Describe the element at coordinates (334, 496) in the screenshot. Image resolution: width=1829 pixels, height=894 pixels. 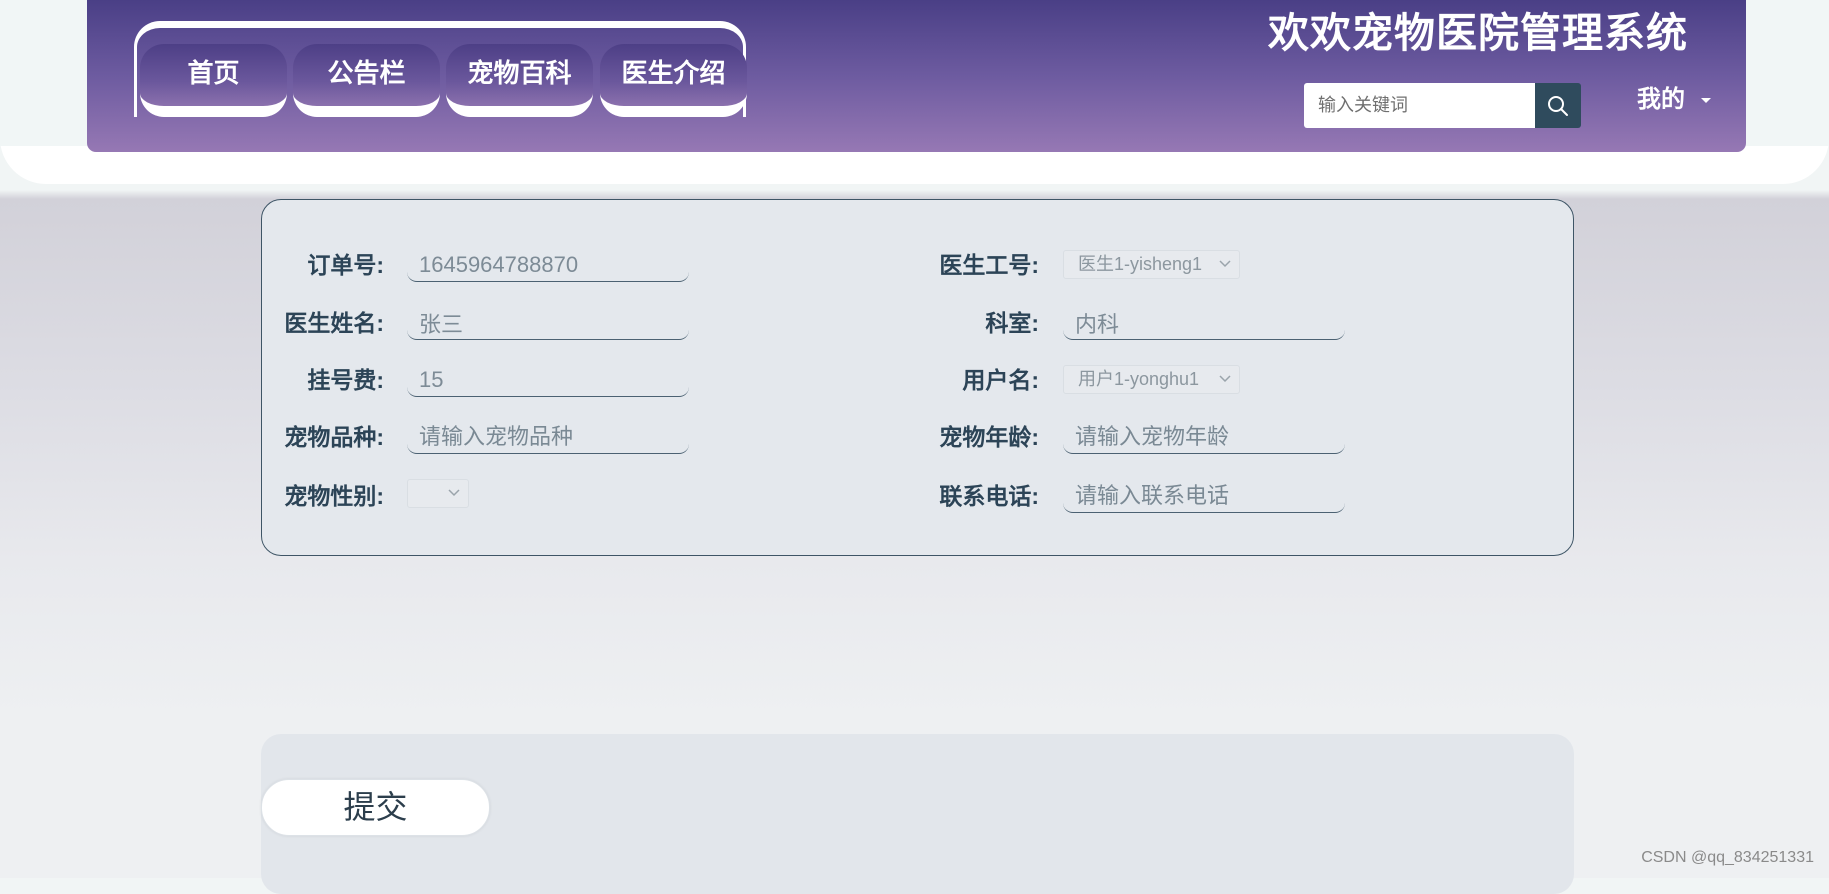
I see `pet-gender-label: 宠物性别:` at that location.